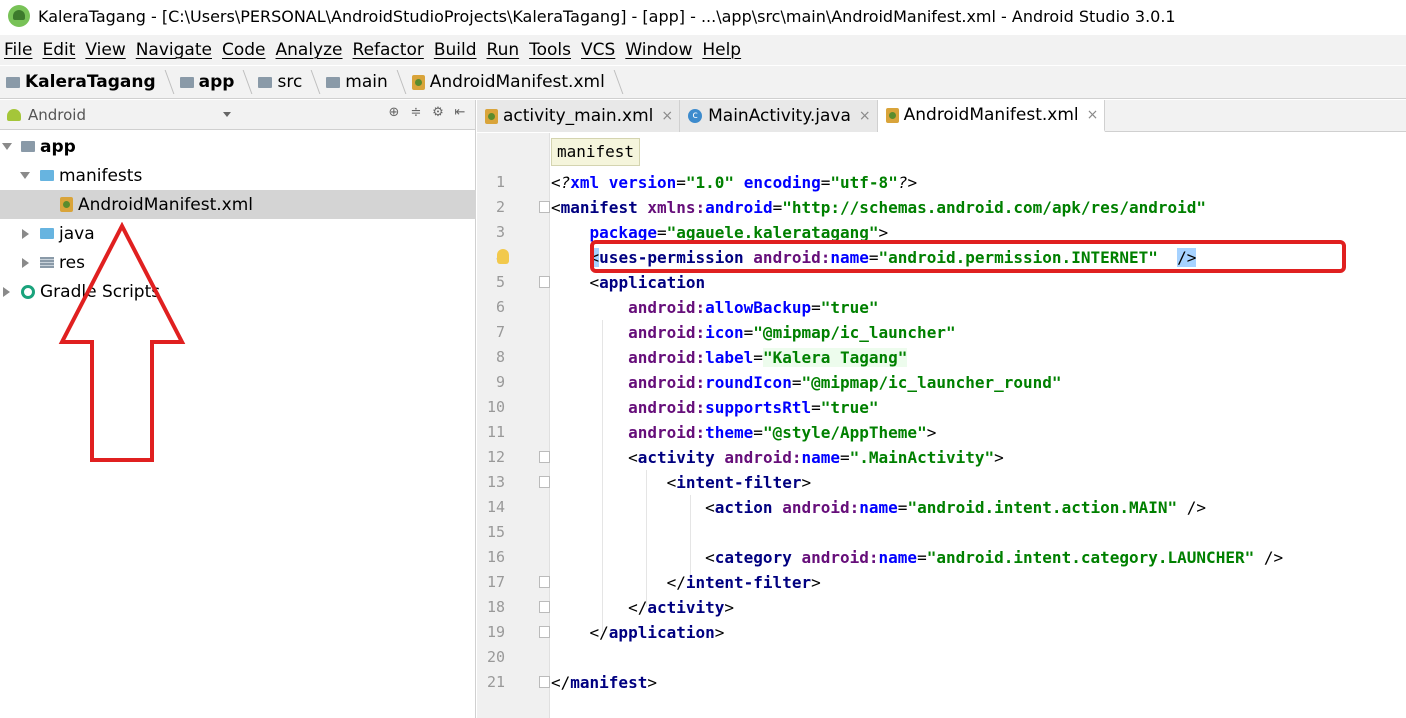  I want to click on lightbulb-icon, so click(503, 256).